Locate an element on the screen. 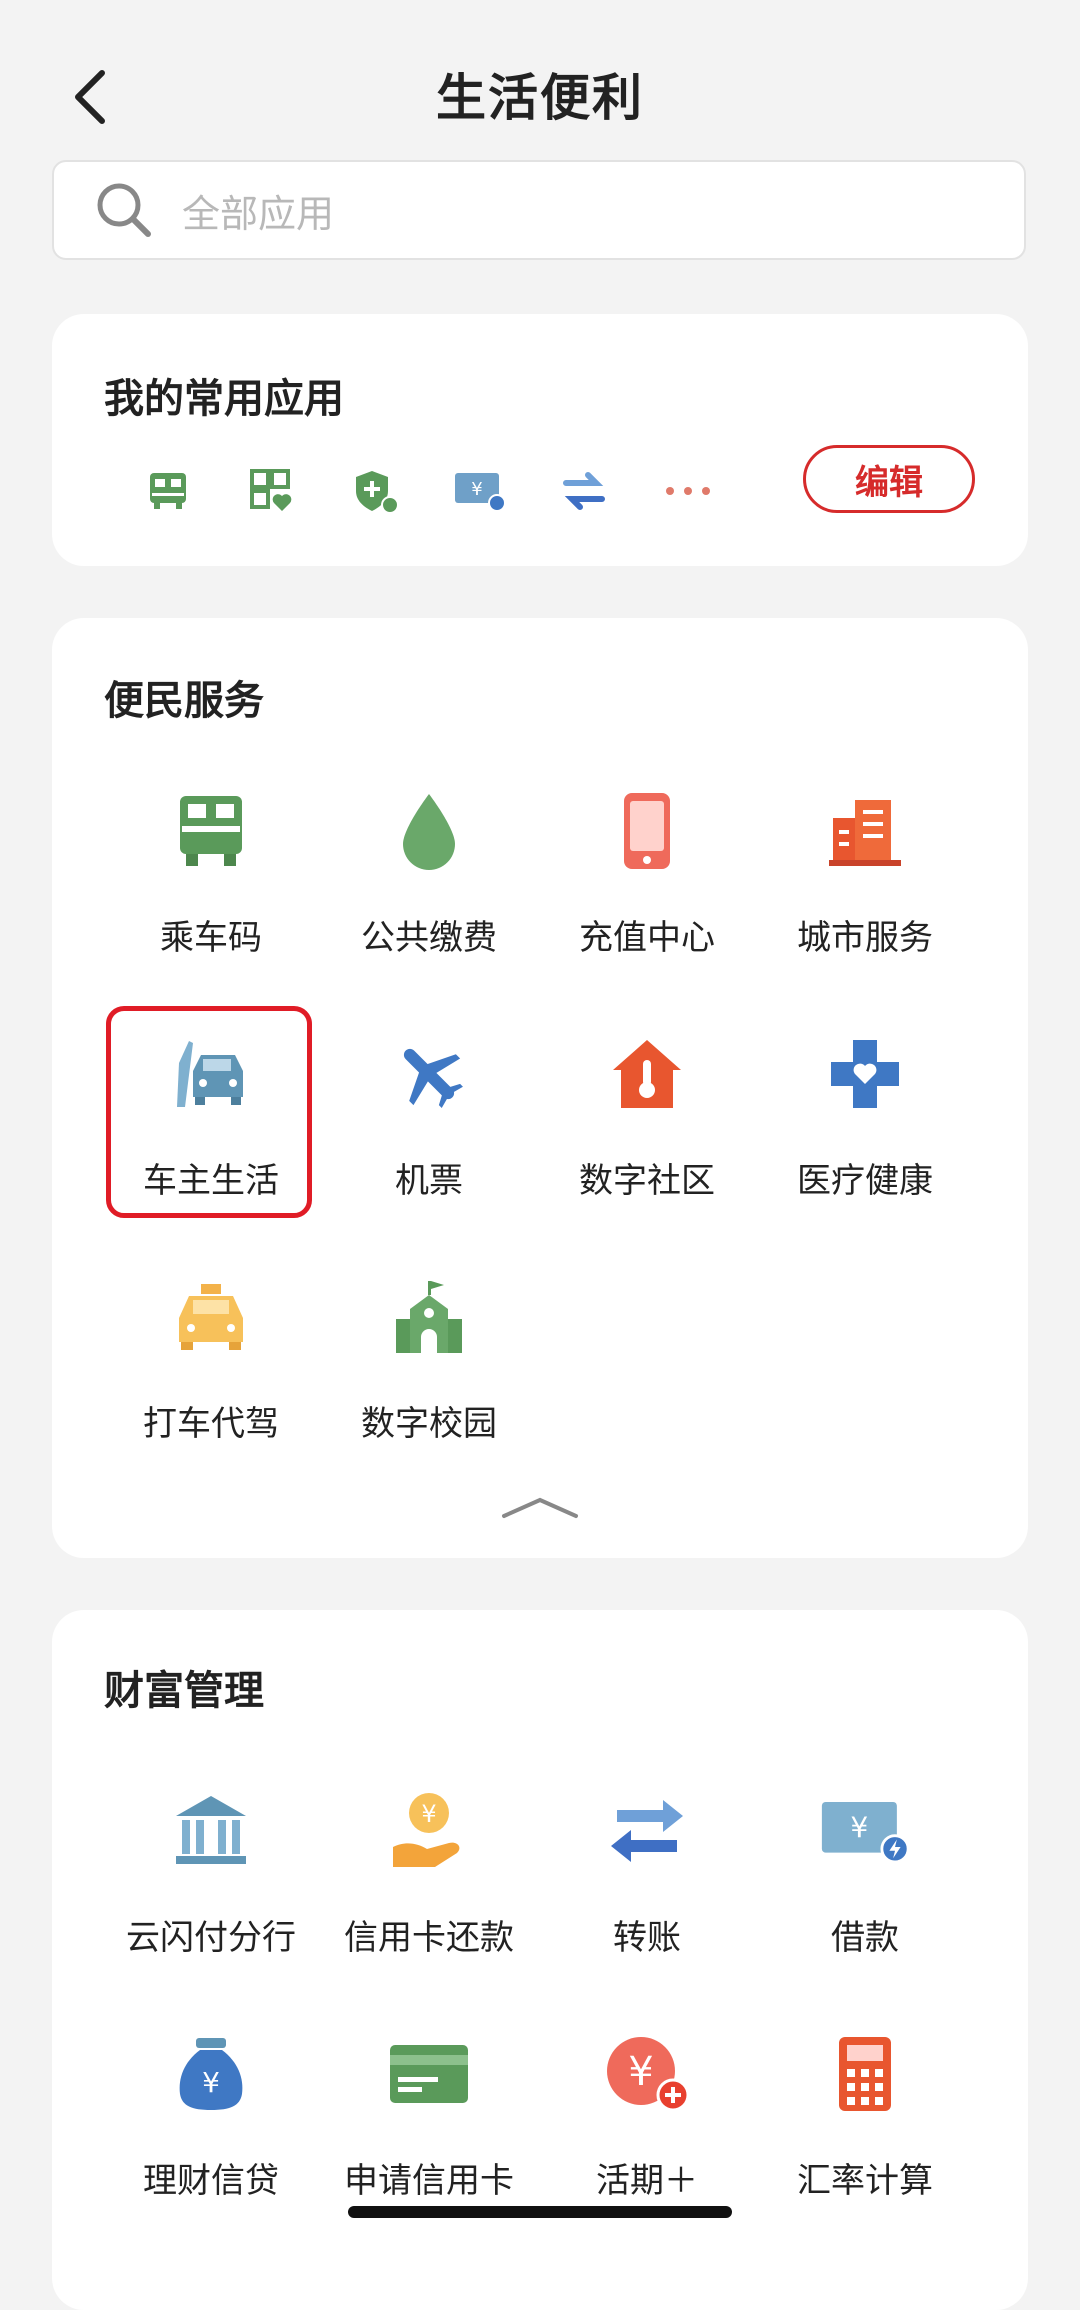  service-label: 乘车码 is located at coordinates (211, 938).